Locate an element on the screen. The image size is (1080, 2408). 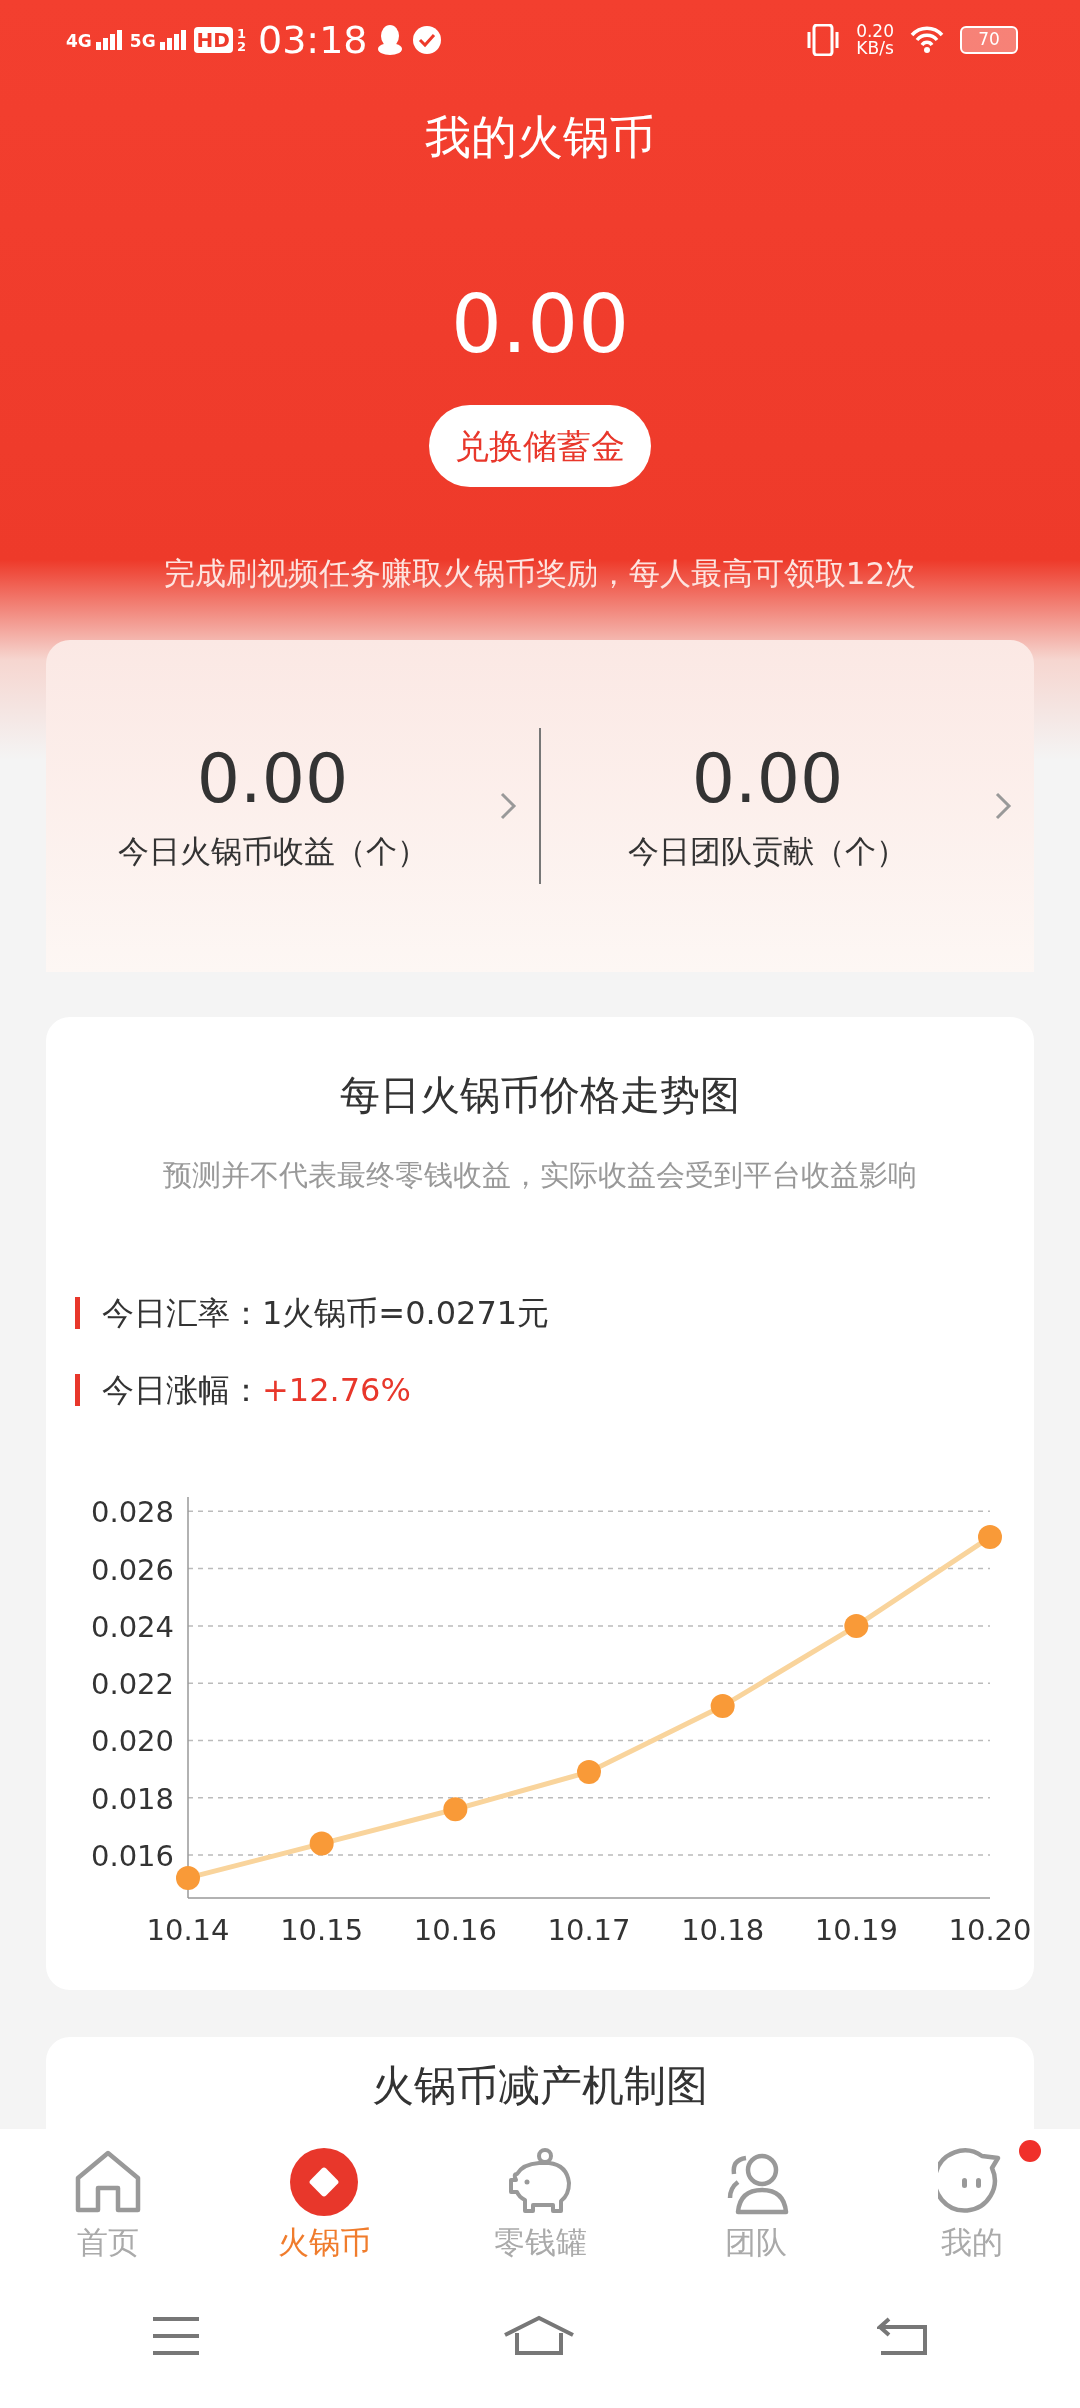
menu-icon is located at coordinates (176, 2336).